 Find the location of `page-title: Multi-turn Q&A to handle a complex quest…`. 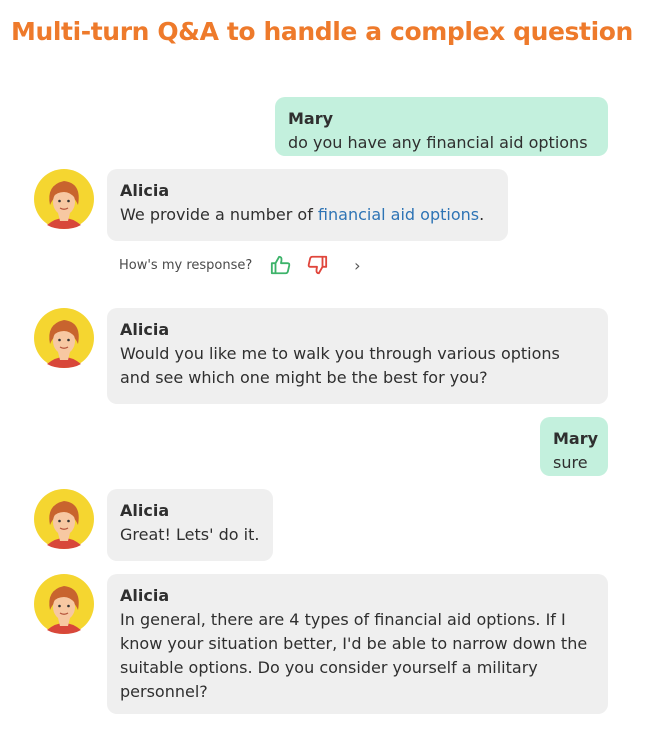

page-title: Multi-turn Q&A to handle a complex quest… is located at coordinates (322, 31).